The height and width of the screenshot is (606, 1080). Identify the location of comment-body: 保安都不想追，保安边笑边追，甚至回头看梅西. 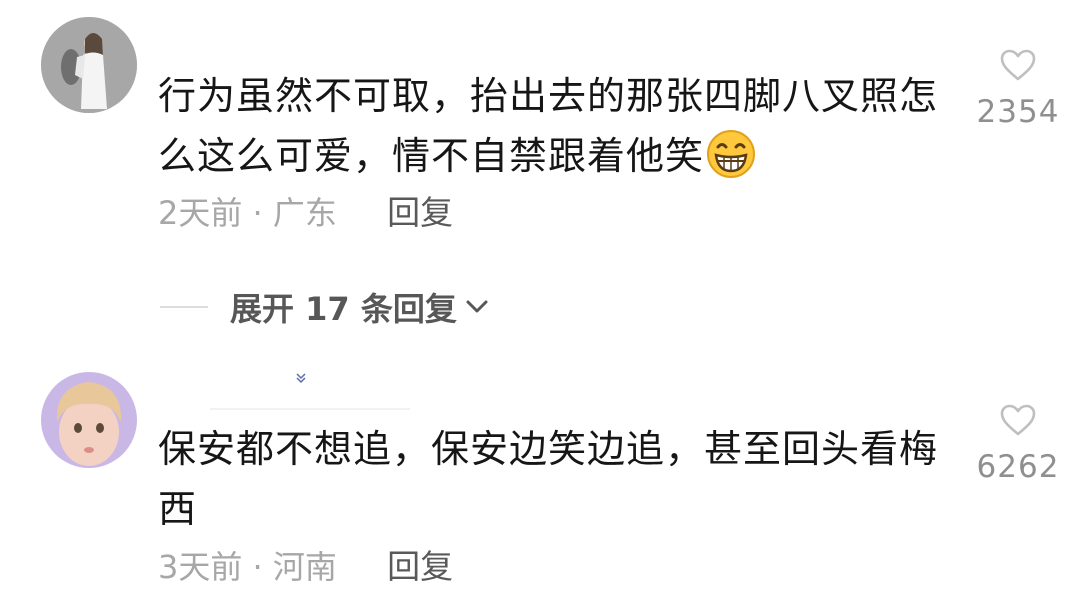
(548, 479).